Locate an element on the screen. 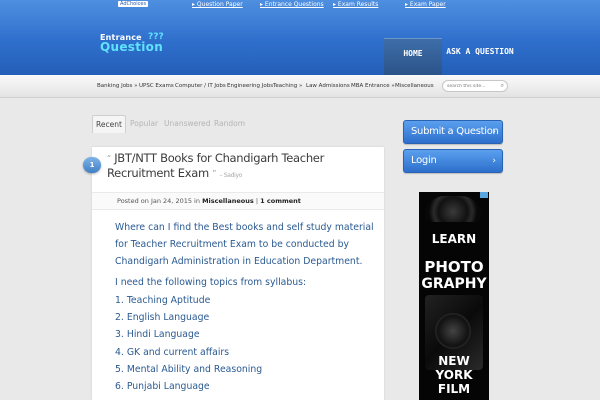 Image resolution: width=600 pixels, height=400 pixels. tab-recent: Recent is located at coordinates (109, 124).